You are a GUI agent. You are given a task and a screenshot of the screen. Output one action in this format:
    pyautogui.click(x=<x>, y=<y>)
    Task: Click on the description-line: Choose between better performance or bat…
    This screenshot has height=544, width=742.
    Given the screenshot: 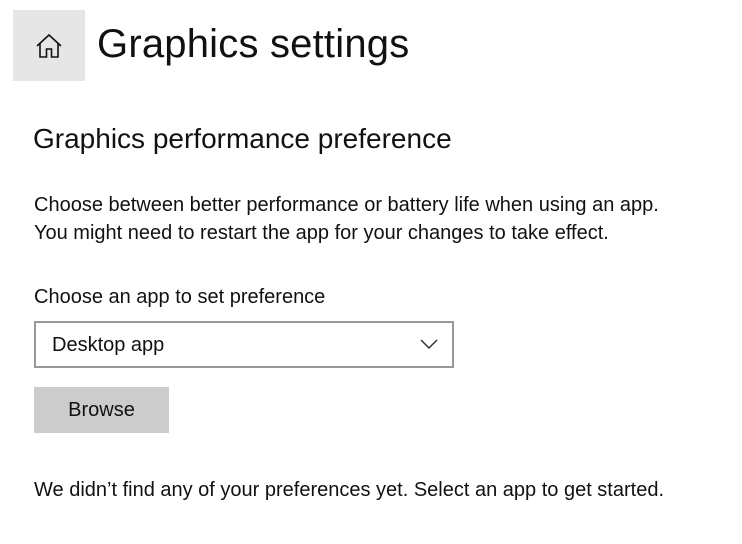 What is the action you would take?
    pyautogui.click(x=346, y=205)
    